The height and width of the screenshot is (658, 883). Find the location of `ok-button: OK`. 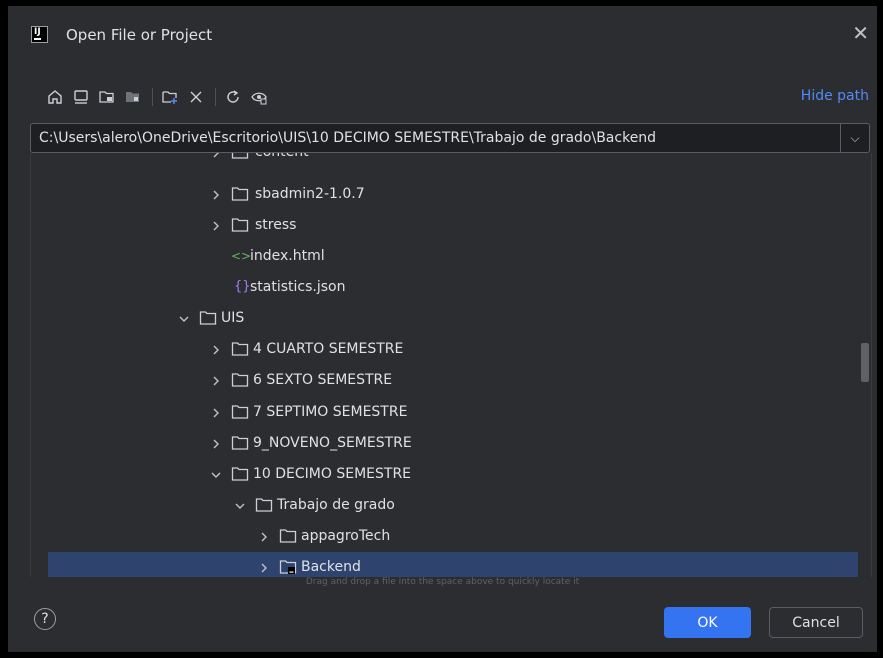

ok-button: OK is located at coordinates (707, 622).